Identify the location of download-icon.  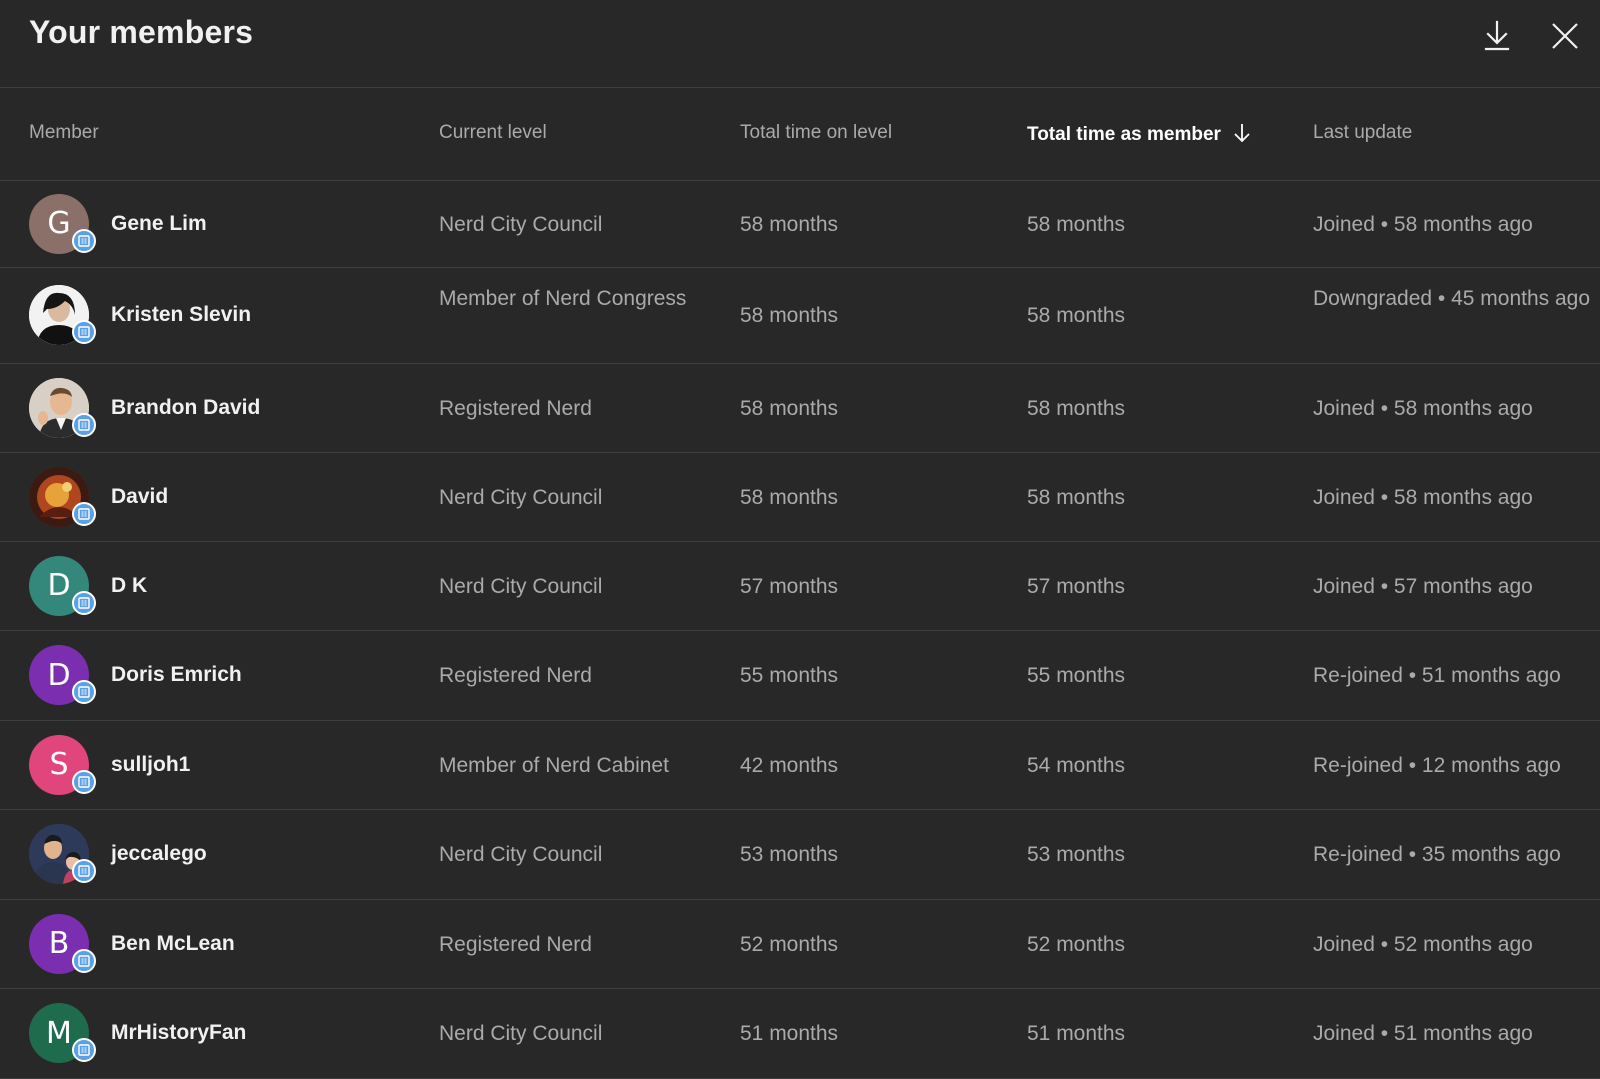
(1497, 36).